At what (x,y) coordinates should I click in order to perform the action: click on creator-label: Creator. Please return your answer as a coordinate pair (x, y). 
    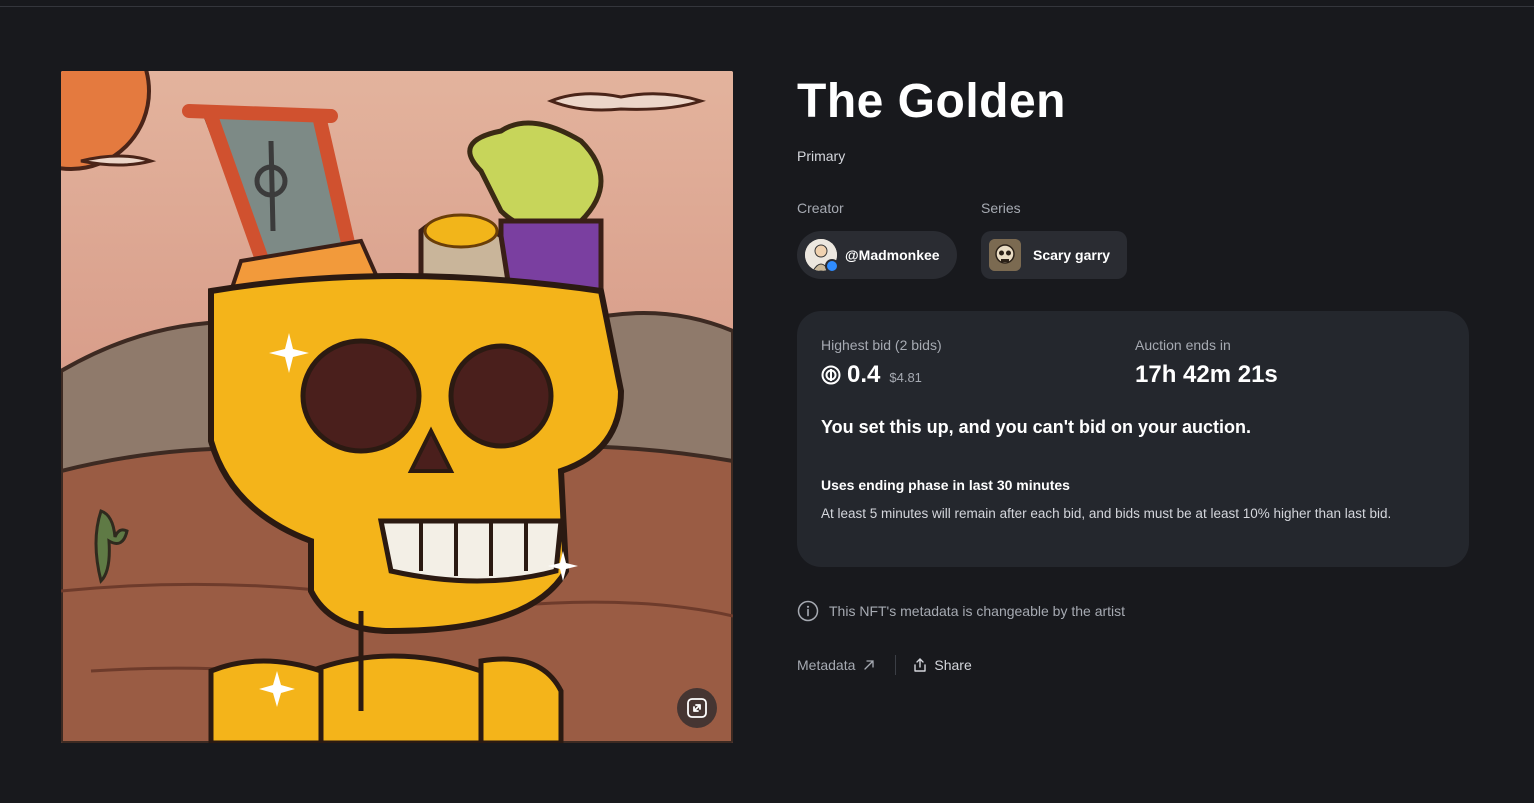
    Looking at the image, I should click on (820, 208).